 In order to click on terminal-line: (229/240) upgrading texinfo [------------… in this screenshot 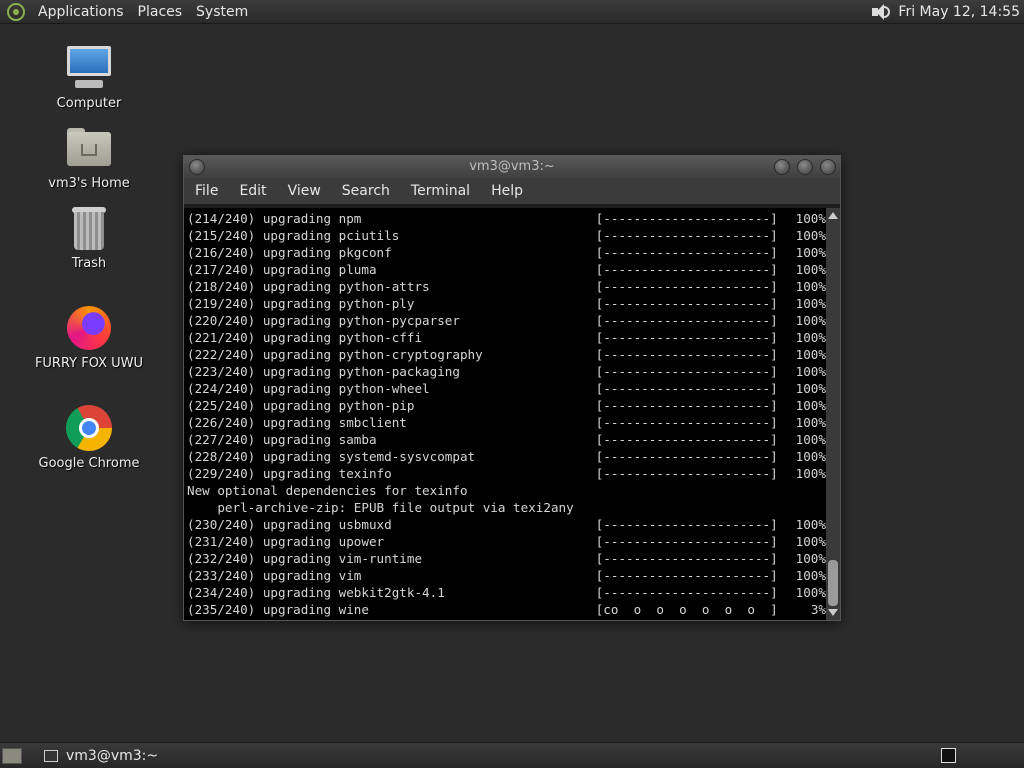, I will do `click(506, 473)`.